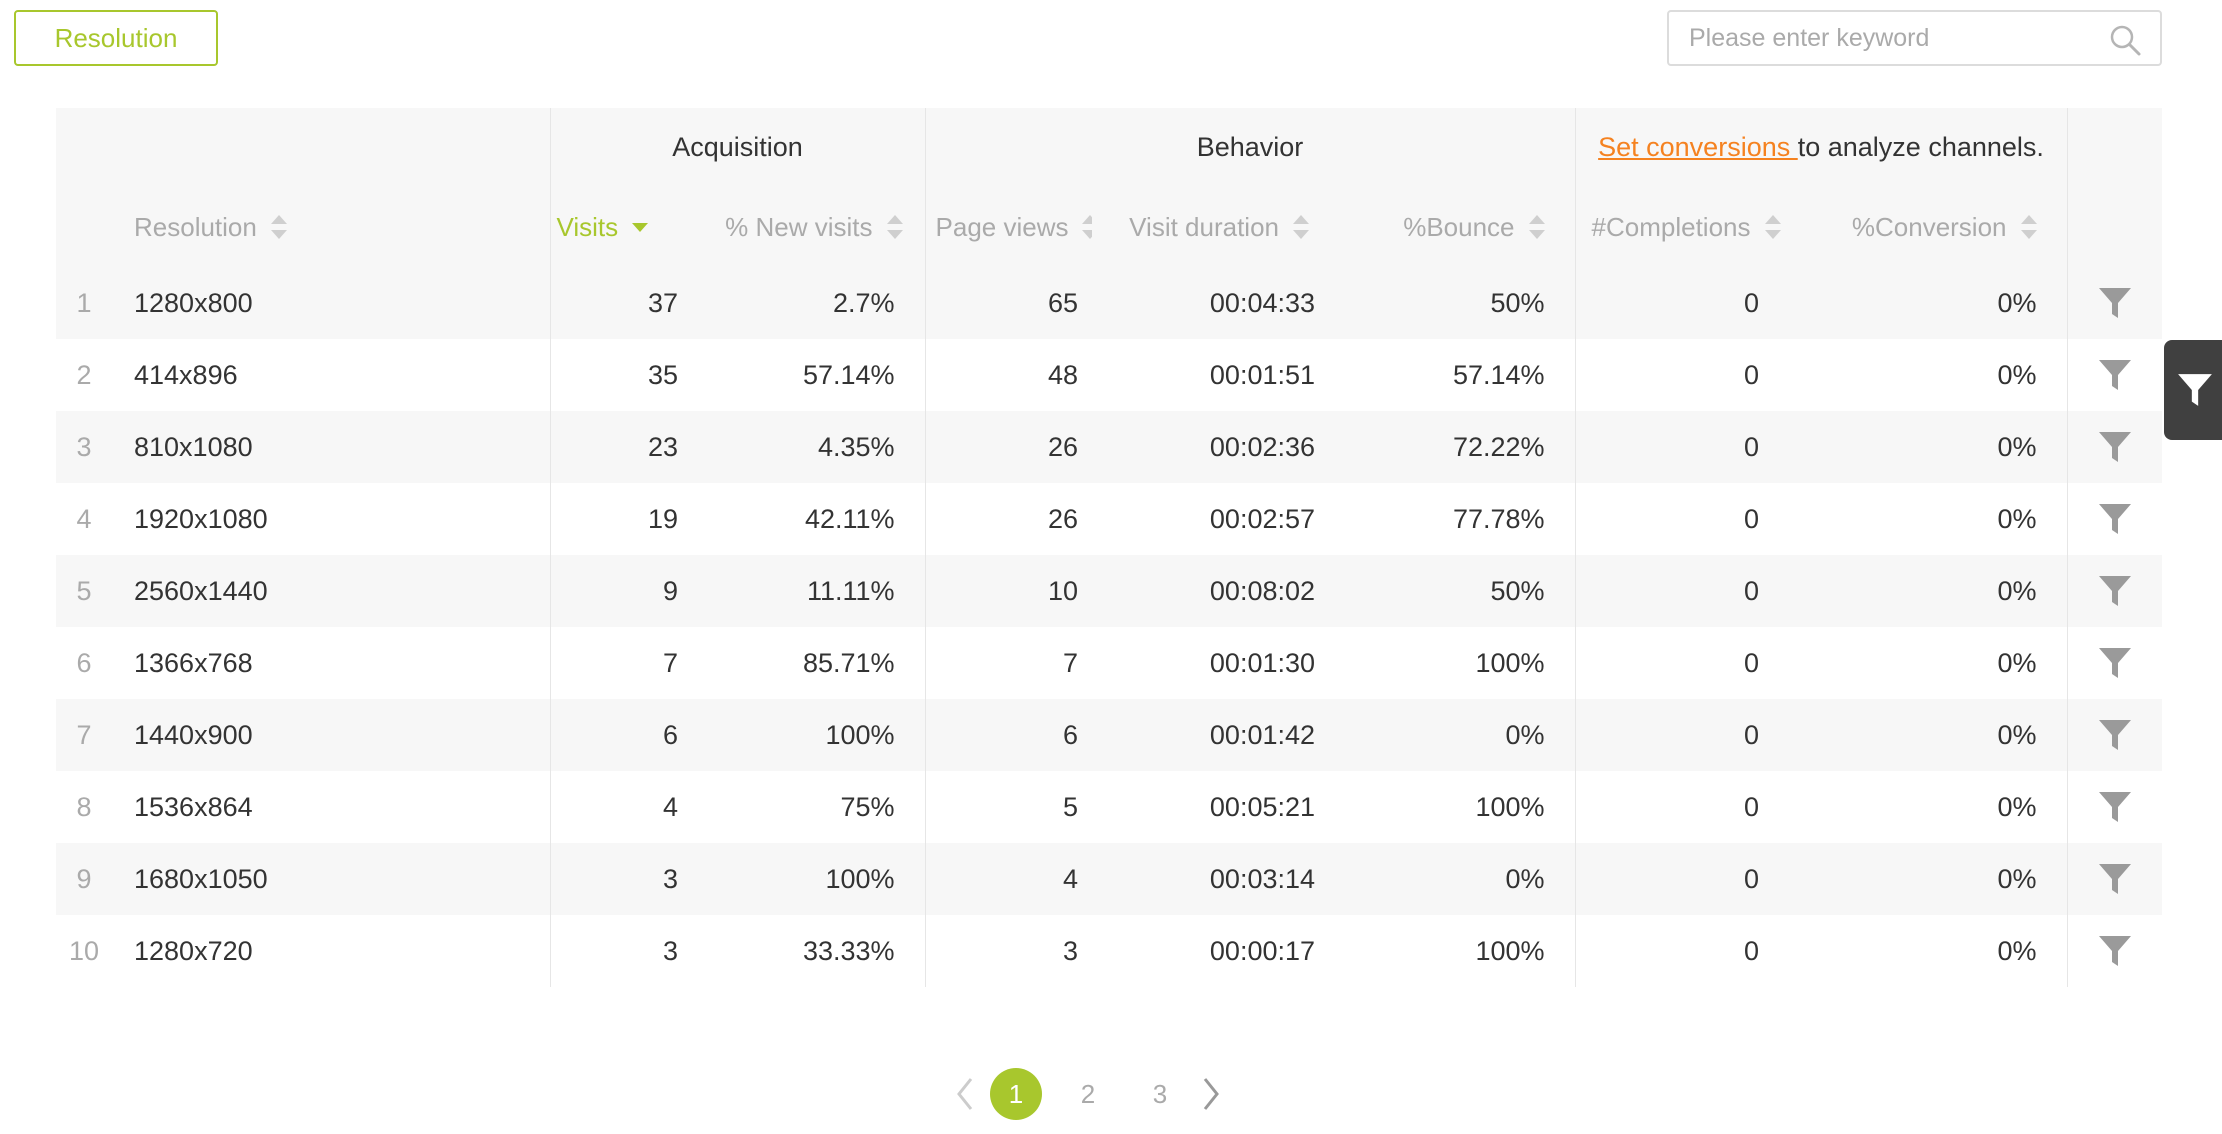  I want to click on group-conversions: Set conversions to analyze channels., so click(1821, 147).